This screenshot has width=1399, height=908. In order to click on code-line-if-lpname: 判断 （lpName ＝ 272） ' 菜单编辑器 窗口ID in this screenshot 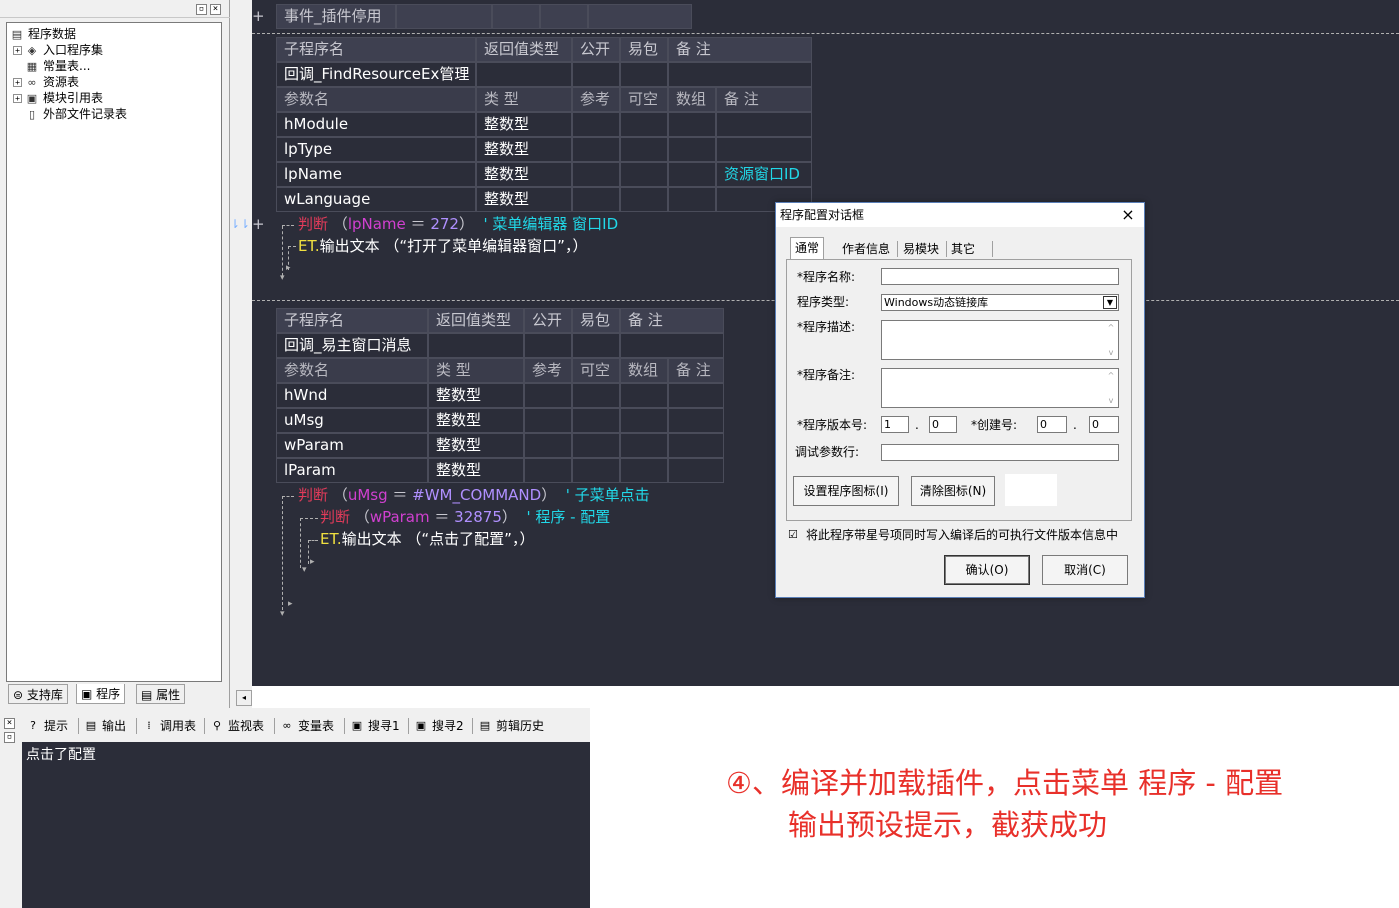, I will do `click(458, 224)`.